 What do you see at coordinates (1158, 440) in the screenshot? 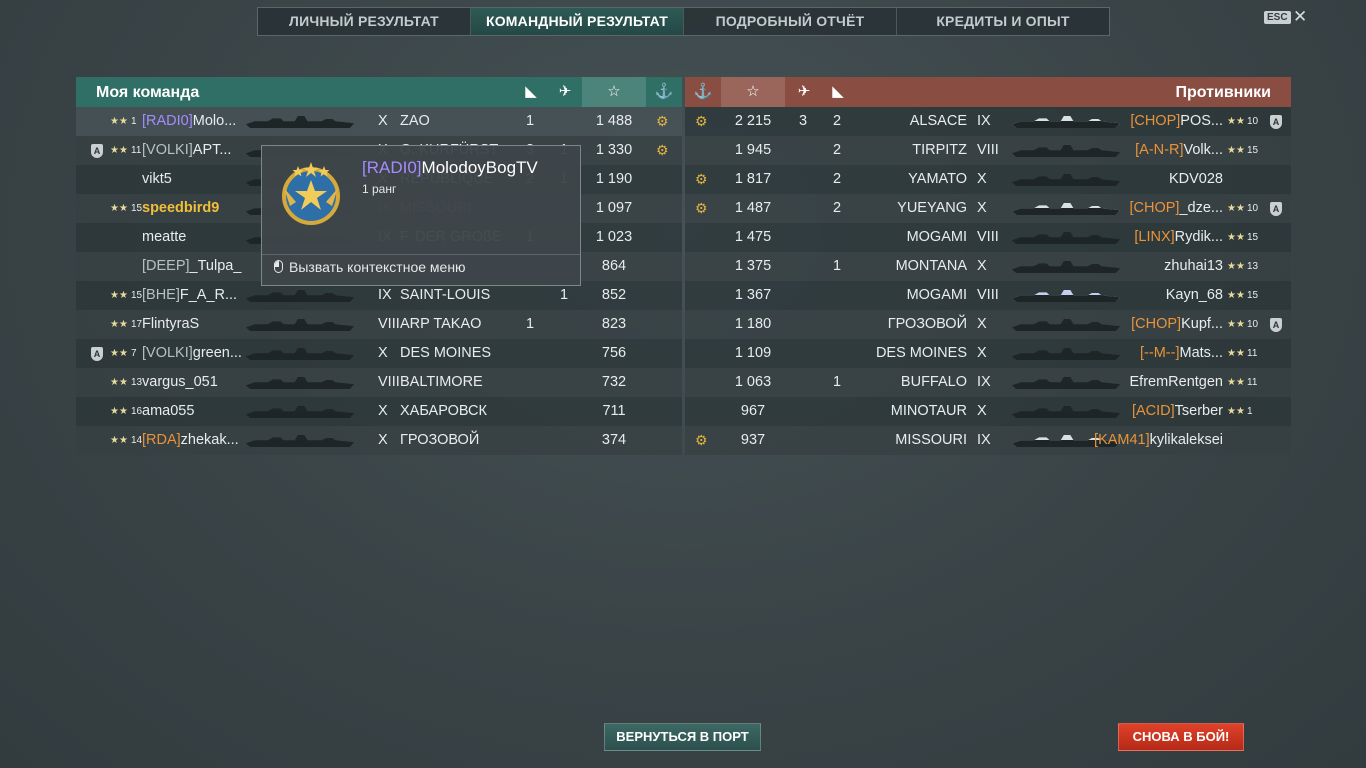
I see `player-name: [KAM41]kylikaleksei` at bounding box center [1158, 440].